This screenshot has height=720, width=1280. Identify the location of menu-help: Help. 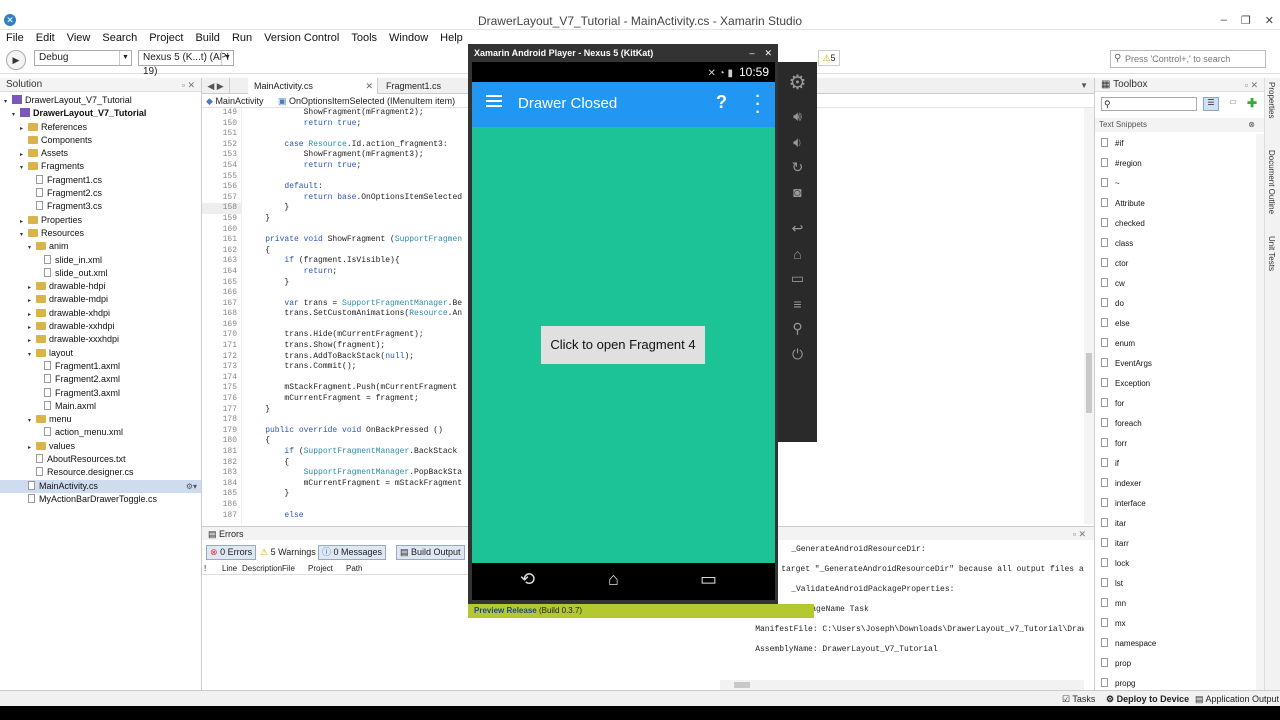
(451, 38).